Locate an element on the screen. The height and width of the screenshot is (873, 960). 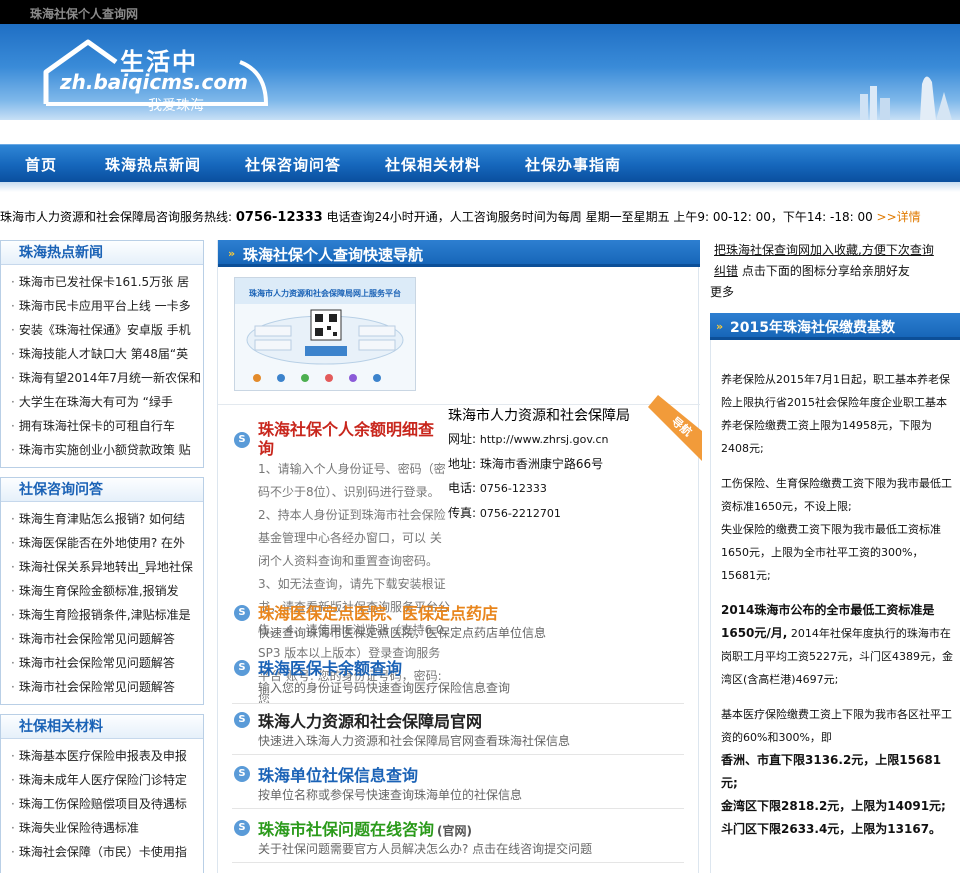
employer-social-security-entry: S 珠海单位社保信息查询 按单位名称或参保号快速查询珠海单位的社保信息 is located at coordinates (459, 790).